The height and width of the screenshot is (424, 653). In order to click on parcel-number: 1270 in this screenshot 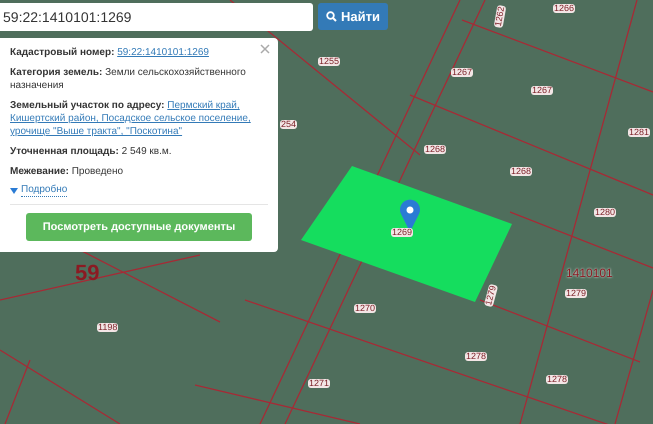, I will do `click(365, 308)`.